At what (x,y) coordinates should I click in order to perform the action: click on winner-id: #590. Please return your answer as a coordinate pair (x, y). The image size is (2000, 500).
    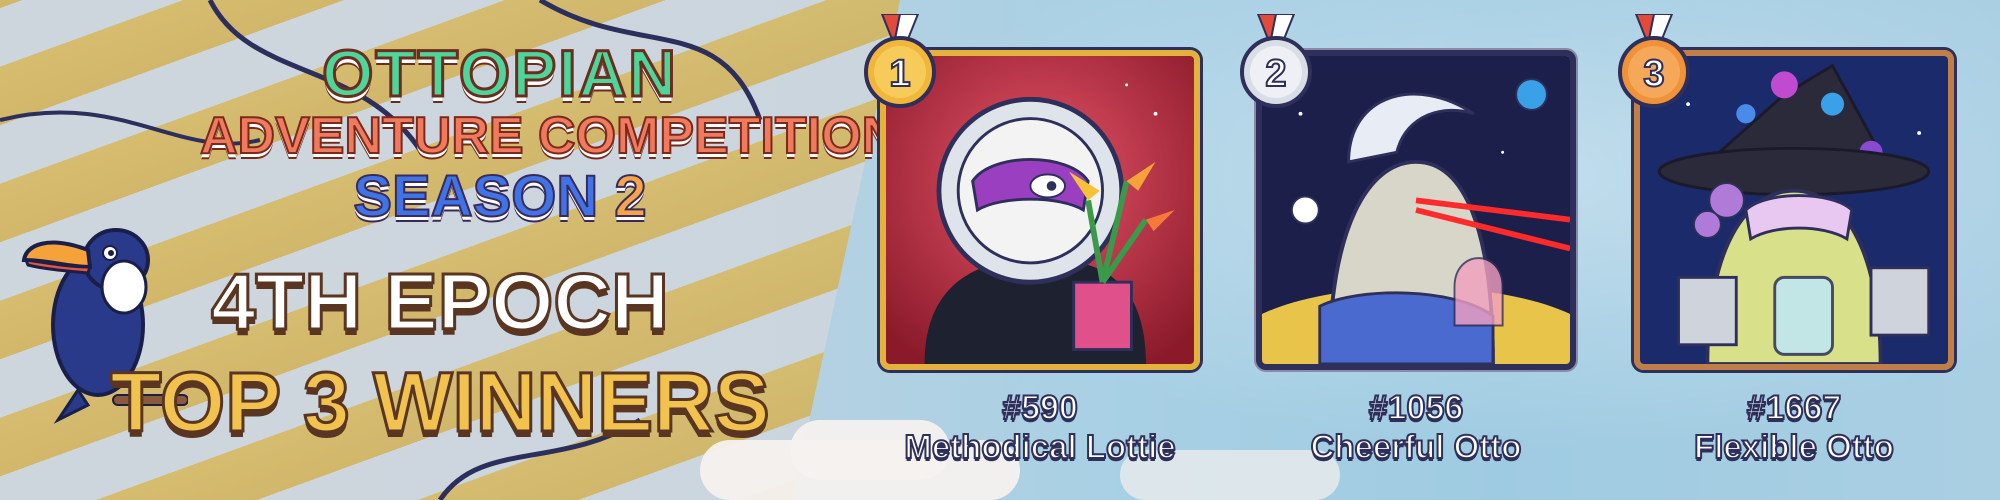
    Looking at the image, I should click on (1040, 408).